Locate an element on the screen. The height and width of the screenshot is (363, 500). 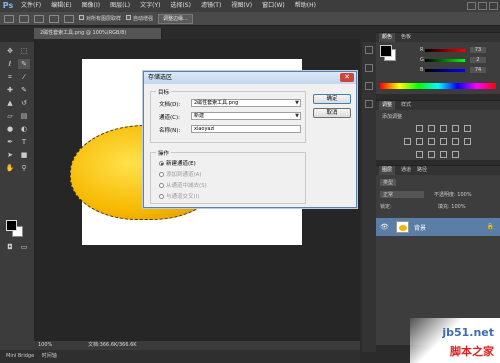
eyedropper-tool-icon: ⁄ is located at coordinates (24, 77).